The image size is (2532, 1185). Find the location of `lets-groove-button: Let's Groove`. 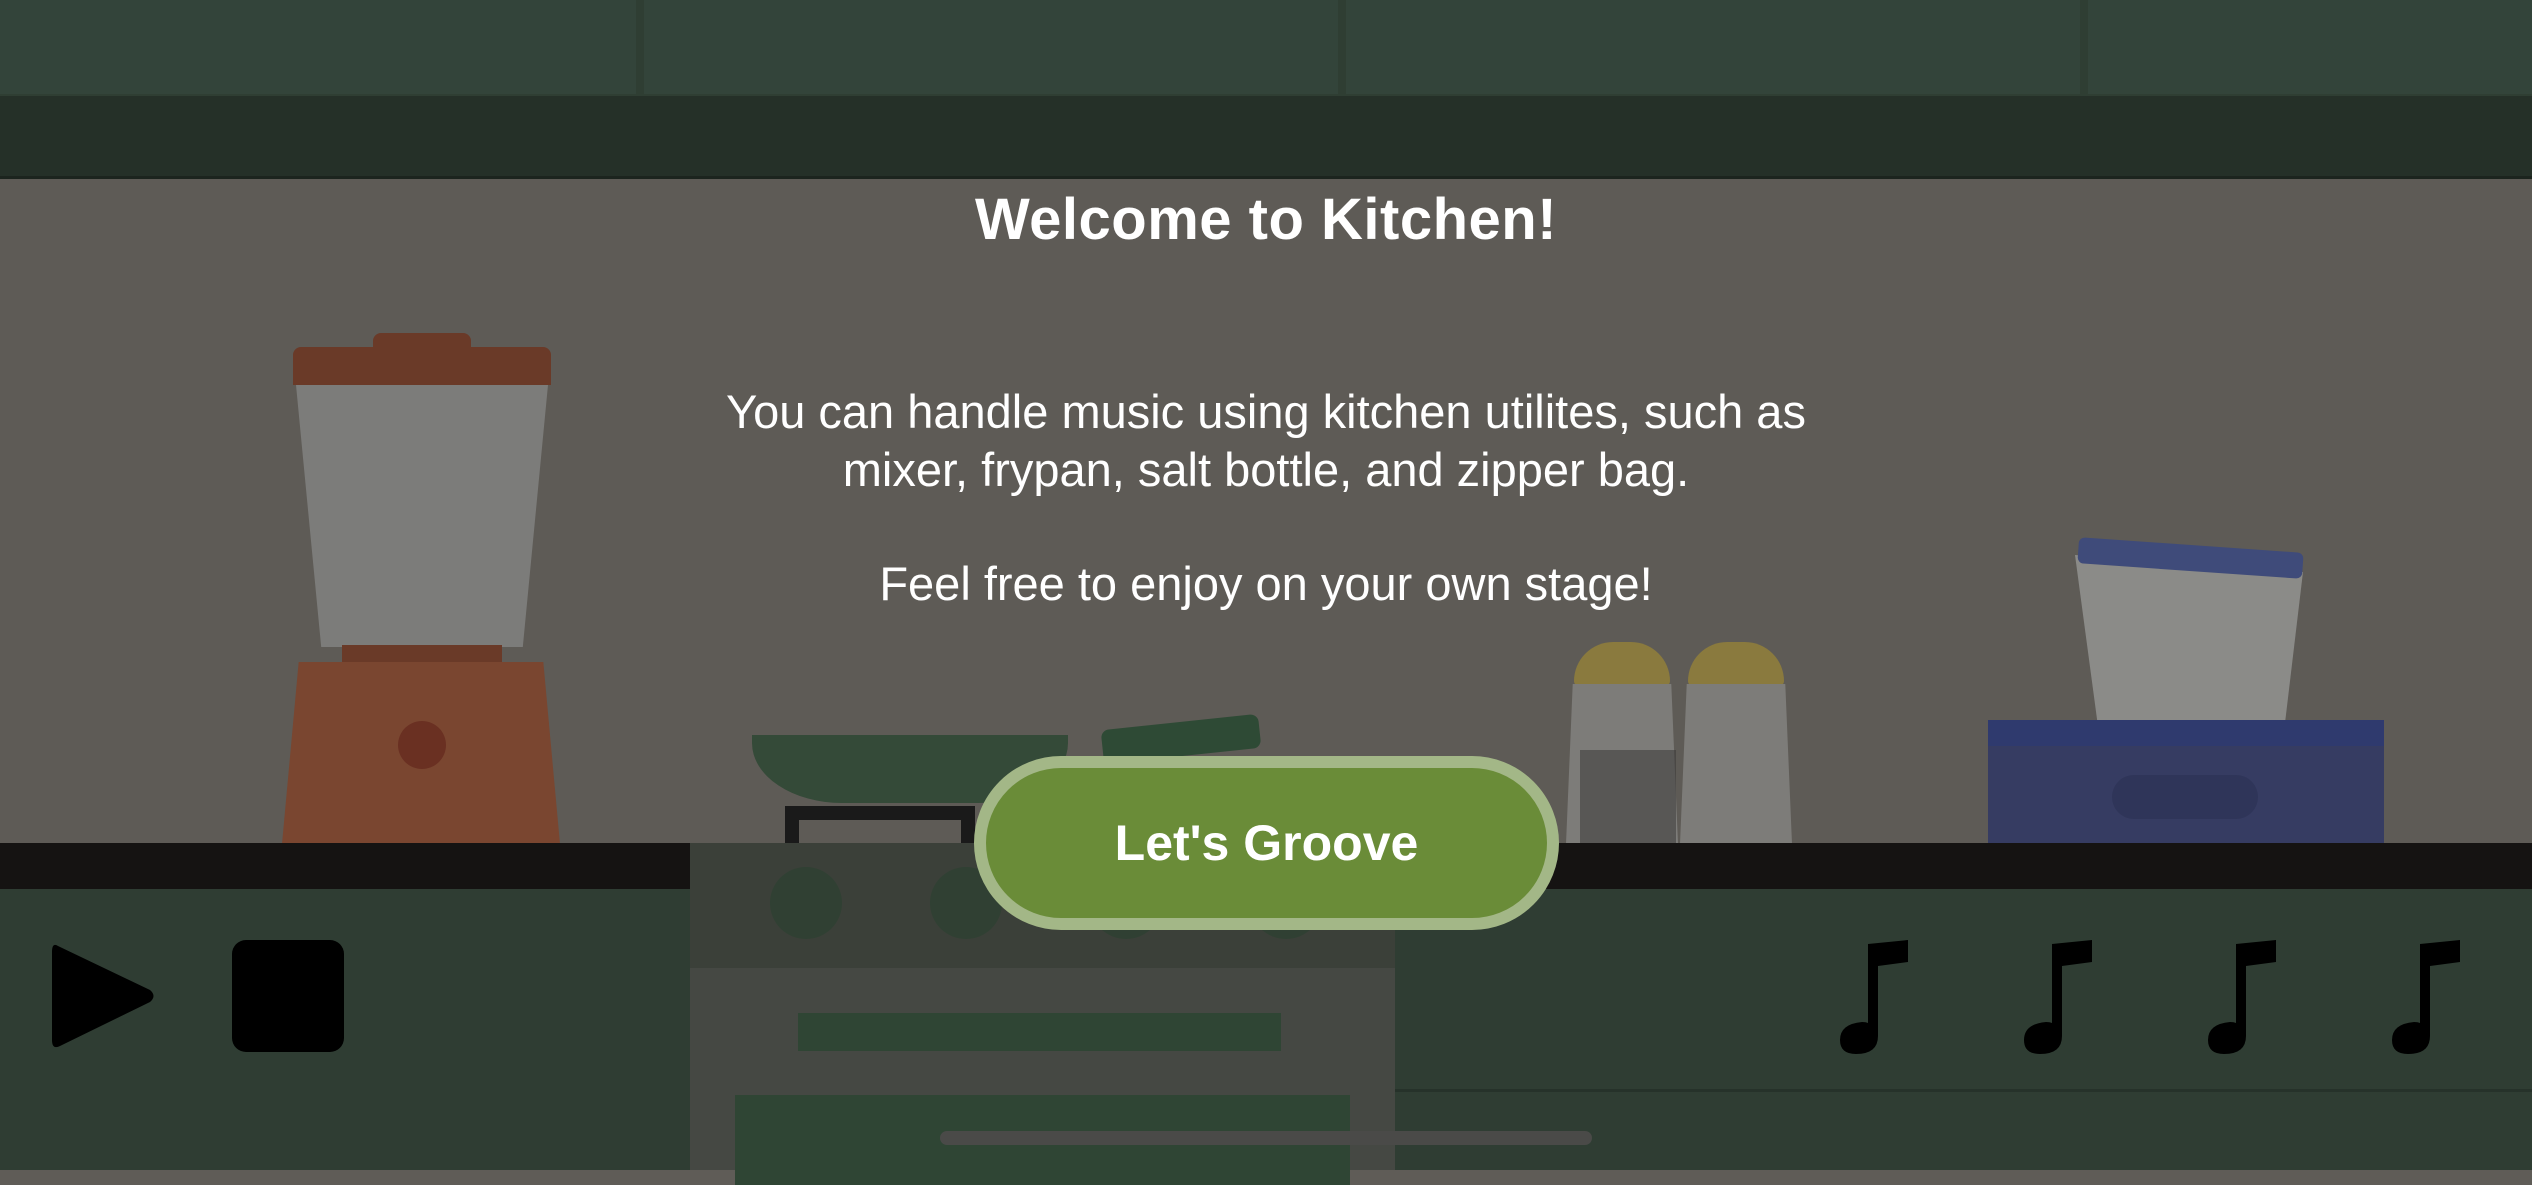

lets-groove-button: Let's Groove is located at coordinates (1266, 843).